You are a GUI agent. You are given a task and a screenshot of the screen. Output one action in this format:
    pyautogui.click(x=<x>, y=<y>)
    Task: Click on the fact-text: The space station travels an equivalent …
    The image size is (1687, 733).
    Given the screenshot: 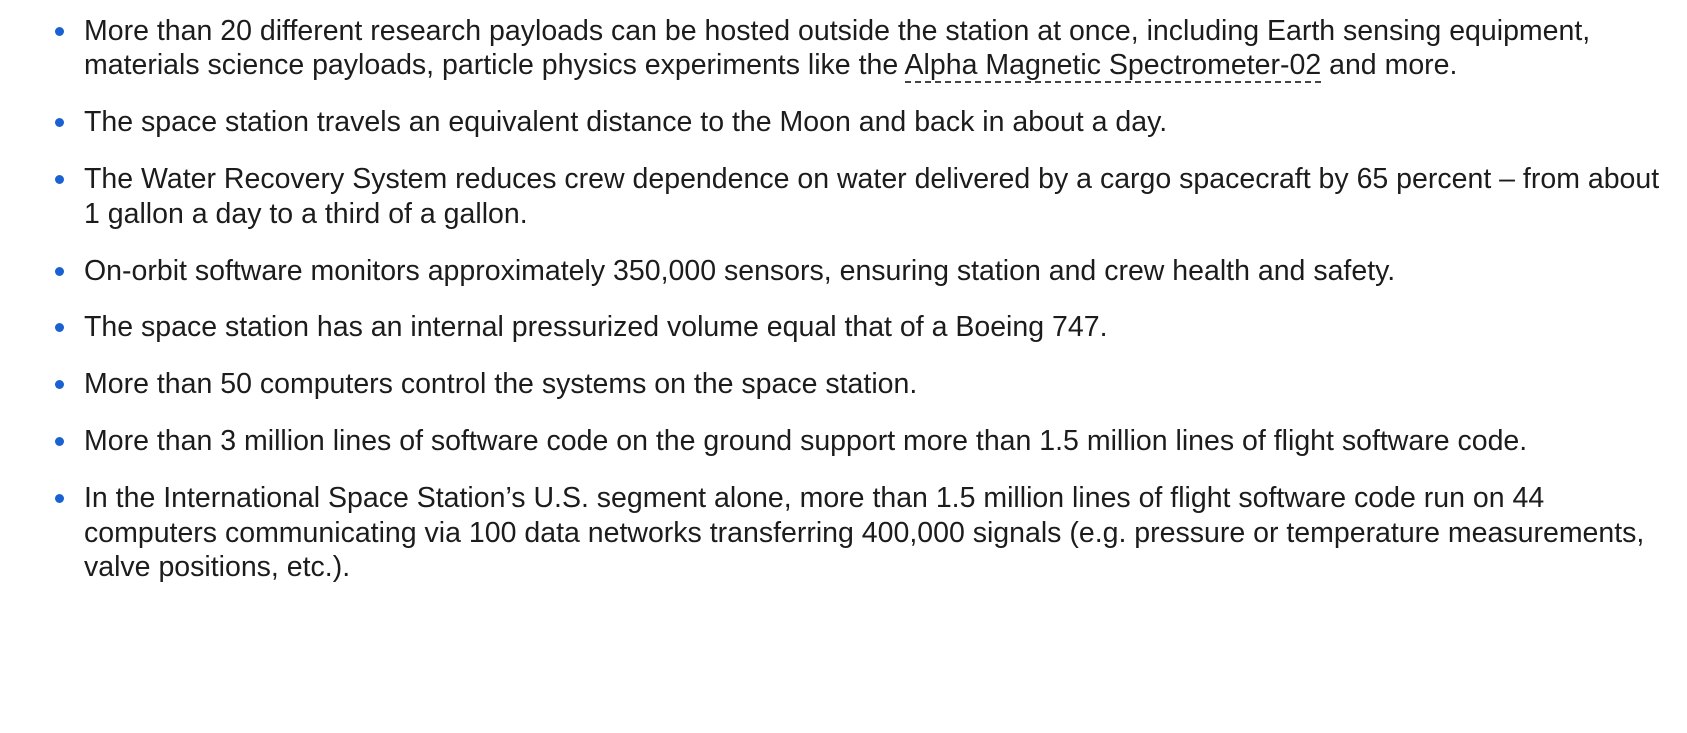 What is the action you would take?
    pyautogui.click(x=626, y=122)
    